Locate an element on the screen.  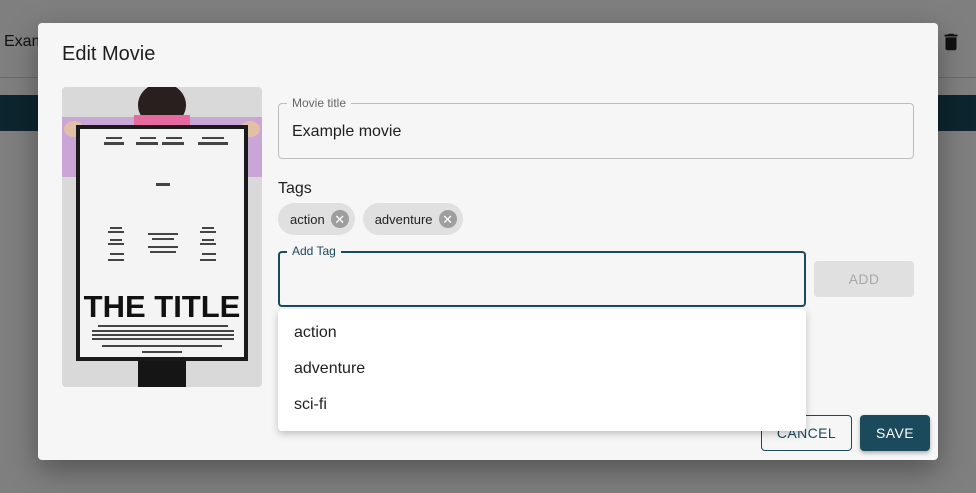
movie-title-field: Movie title Example movie is located at coordinates (596, 127).